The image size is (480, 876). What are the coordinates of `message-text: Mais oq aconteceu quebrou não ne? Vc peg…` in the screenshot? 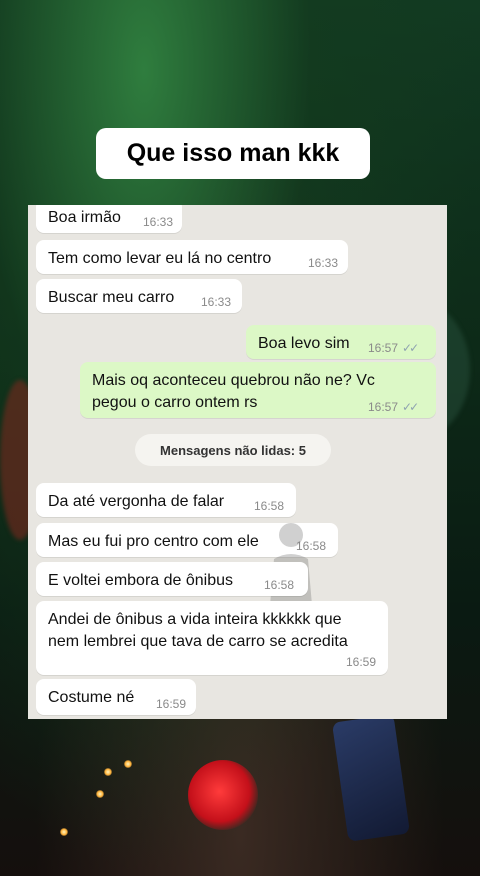 It's located at (233, 391).